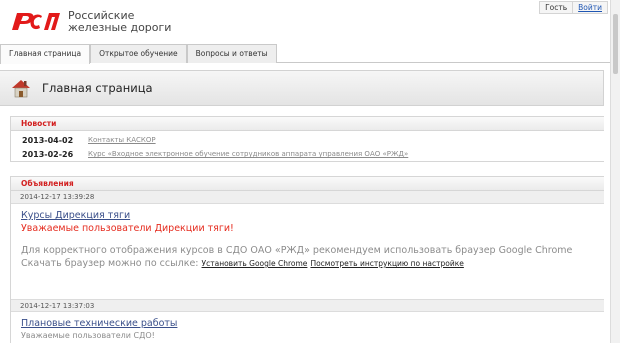  Describe the element at coordinates (127, 228) in the screenshot. I see `announcement-highlight: Уважаемые пользователи Дирекции тяги!` at that location.